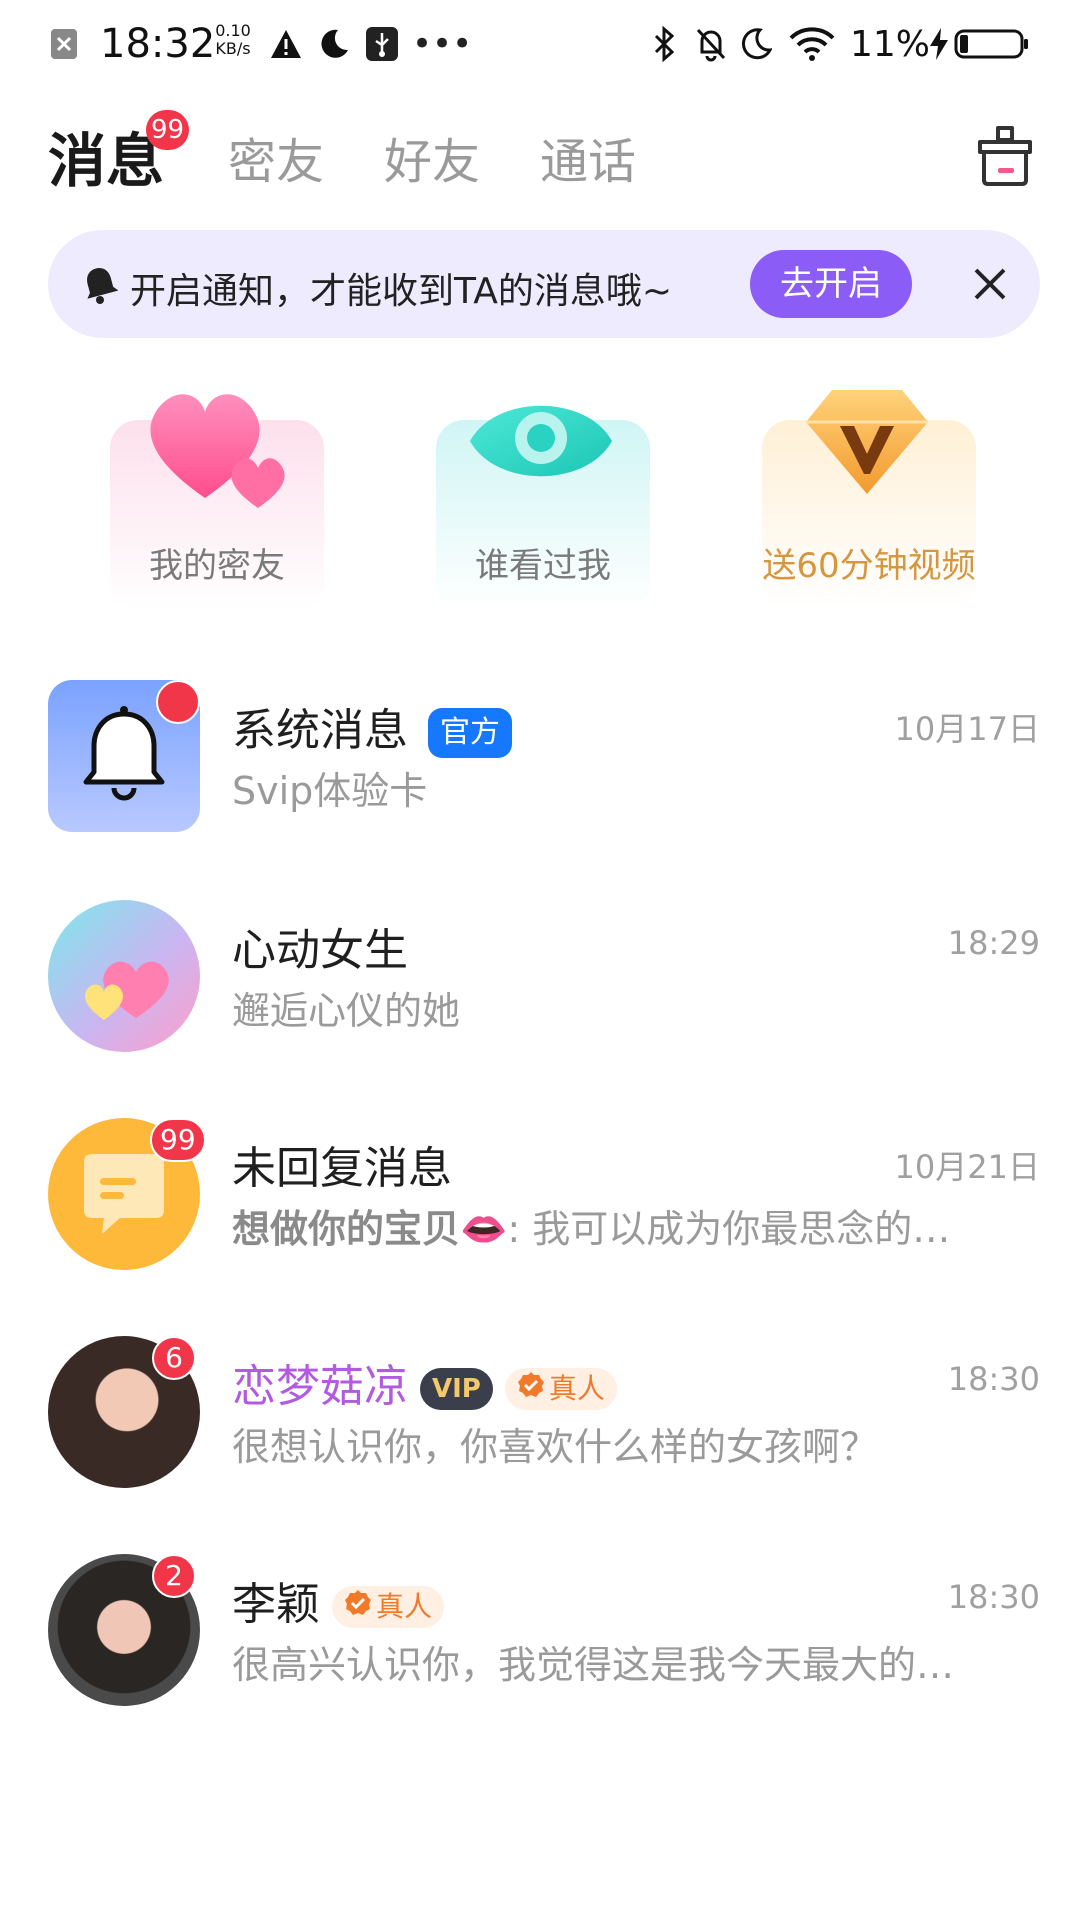 This screenshot has width=1080, height=1920. I want to click on conversation-title-row: 恋梦菇凉 VIP 真人, so click(424, 1382).